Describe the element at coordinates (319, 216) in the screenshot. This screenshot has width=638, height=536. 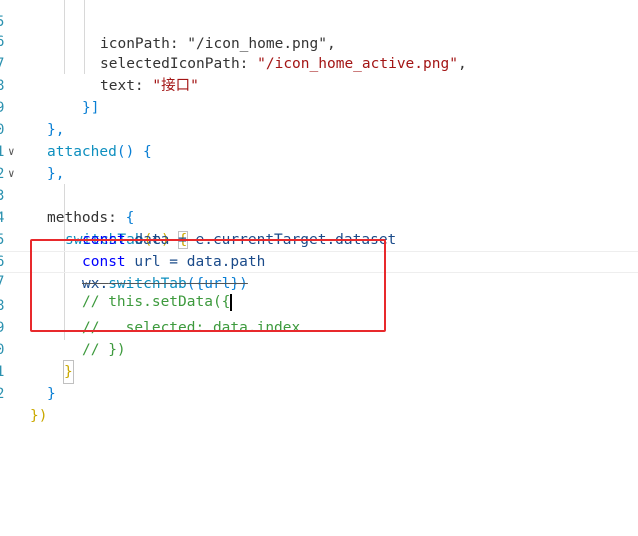
I see `code-line: 4 const data = e.currentTarget.dataset` at that location.